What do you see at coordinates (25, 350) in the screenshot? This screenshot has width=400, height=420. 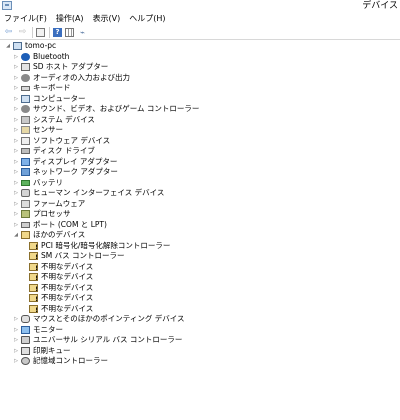 I see `printer-icon` at bounding box center [25, 350].